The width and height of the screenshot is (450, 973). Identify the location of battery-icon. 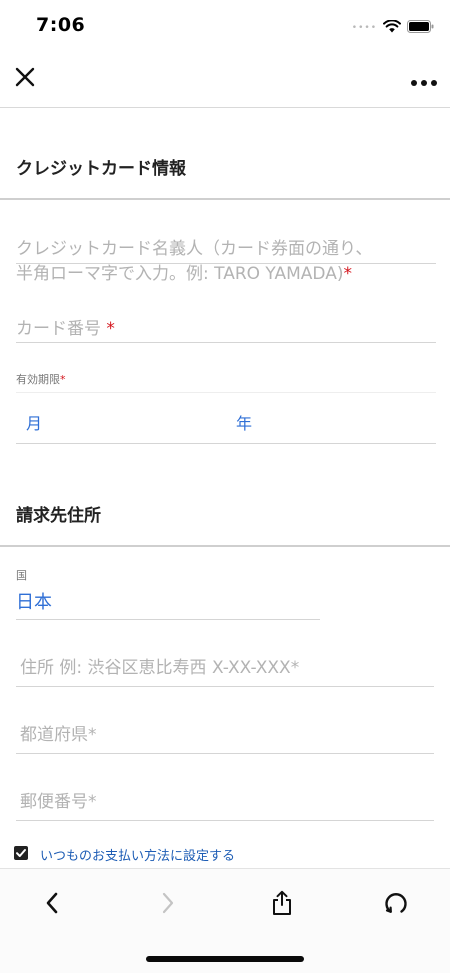
(420, 27).